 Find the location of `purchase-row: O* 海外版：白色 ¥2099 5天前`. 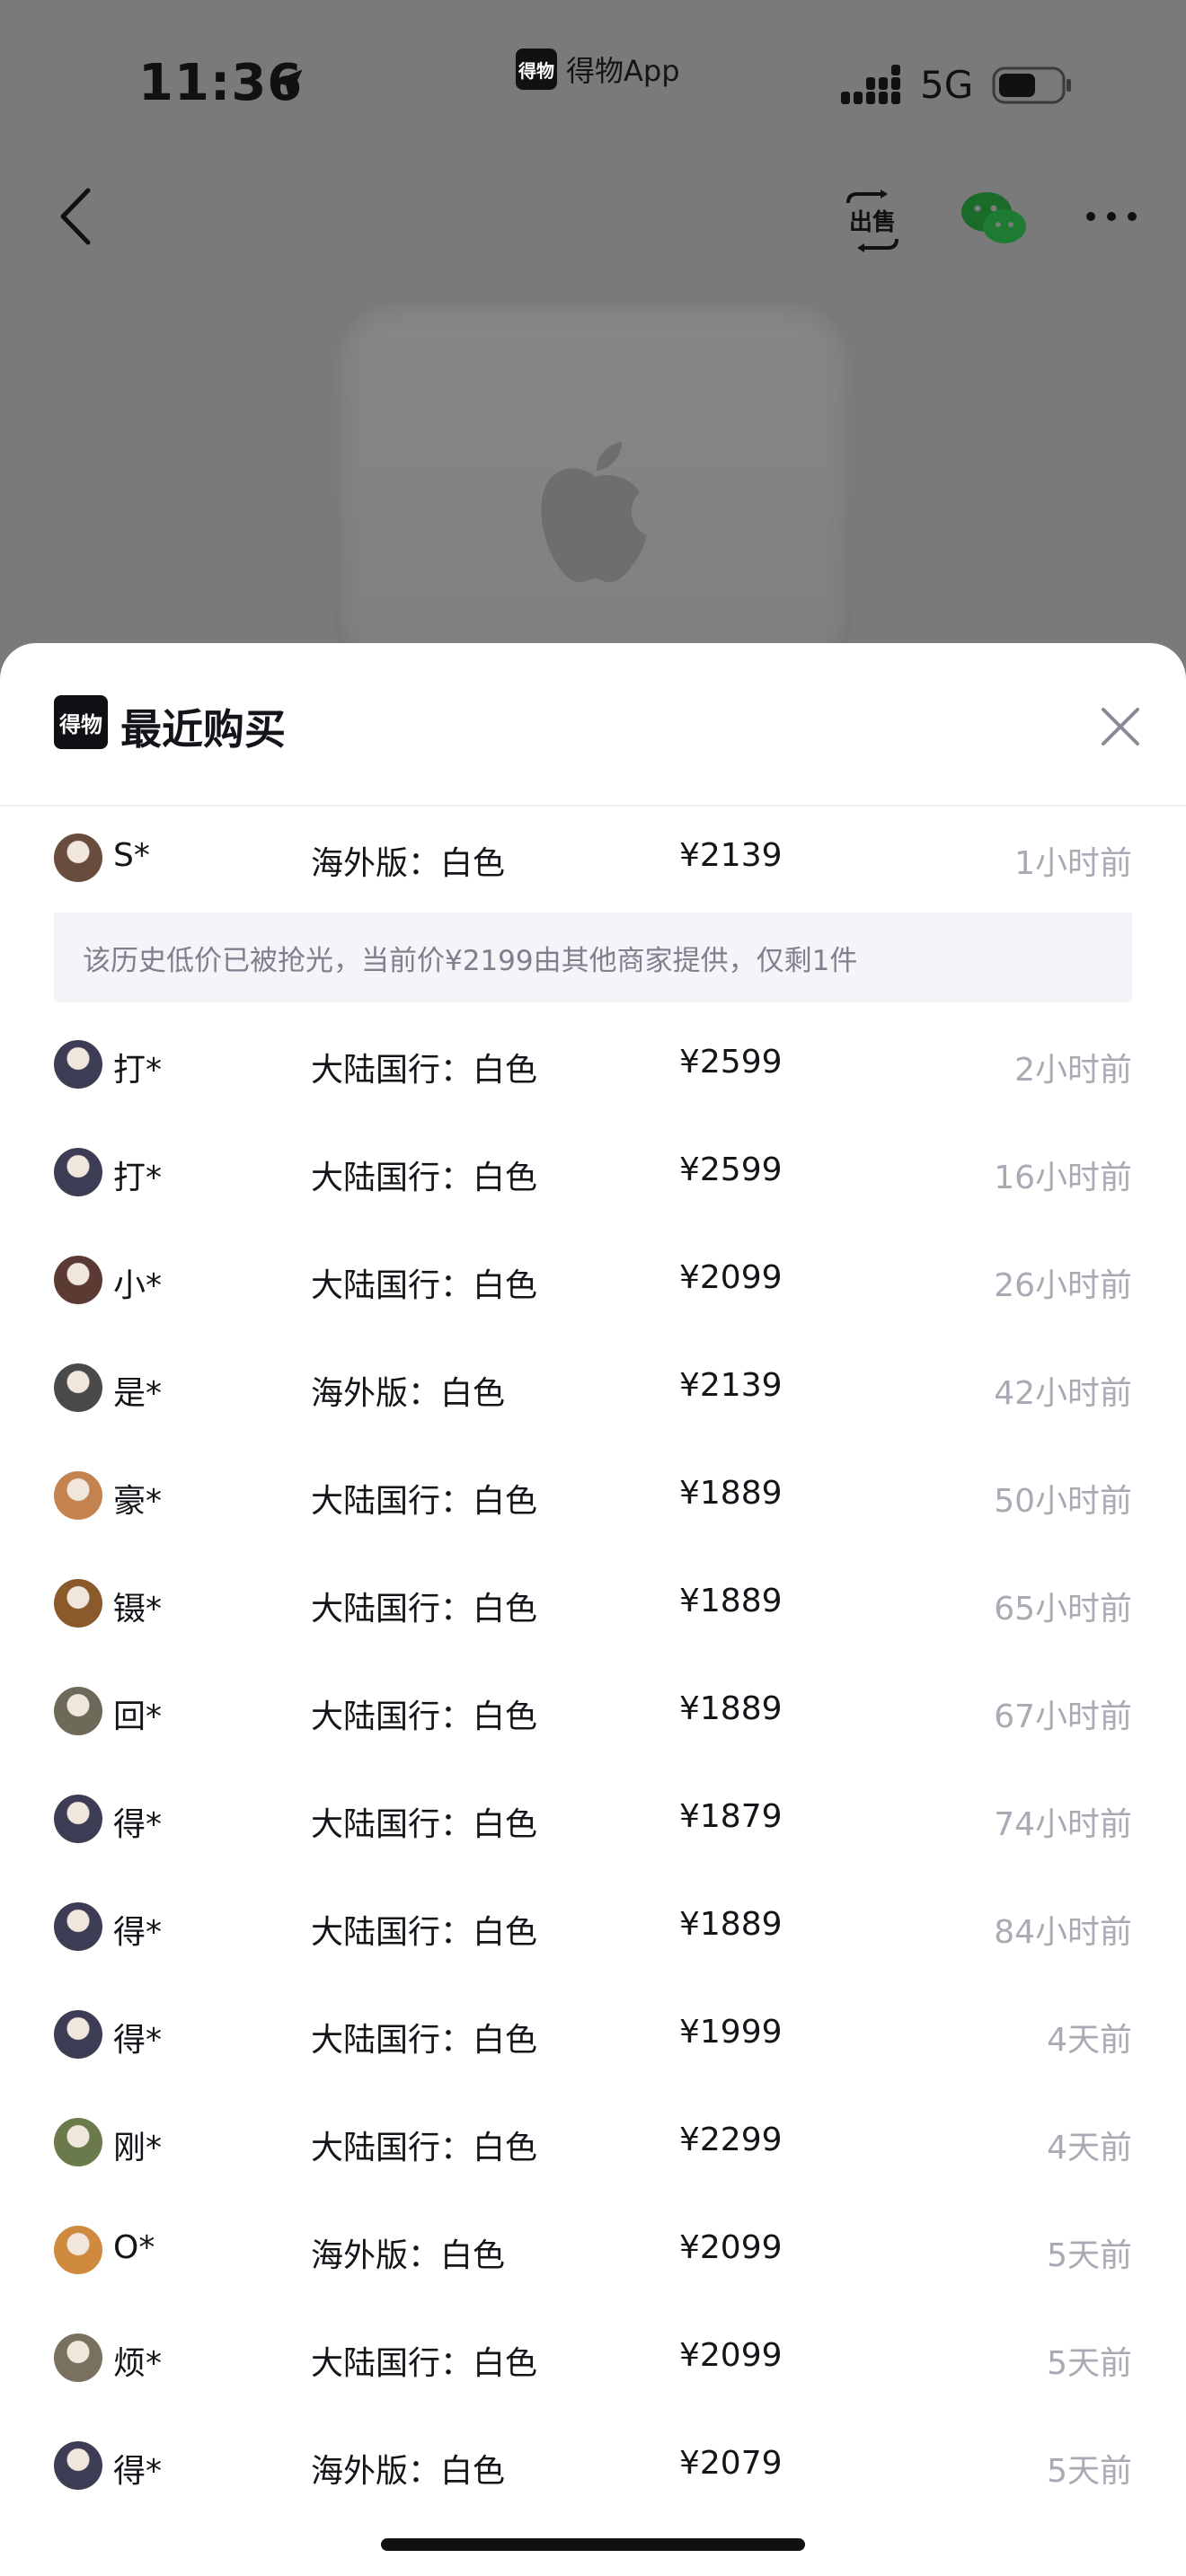

purchase-row: O* 海外版：白色 ¥2099 5天前 is located at coordinates (593, 2251).